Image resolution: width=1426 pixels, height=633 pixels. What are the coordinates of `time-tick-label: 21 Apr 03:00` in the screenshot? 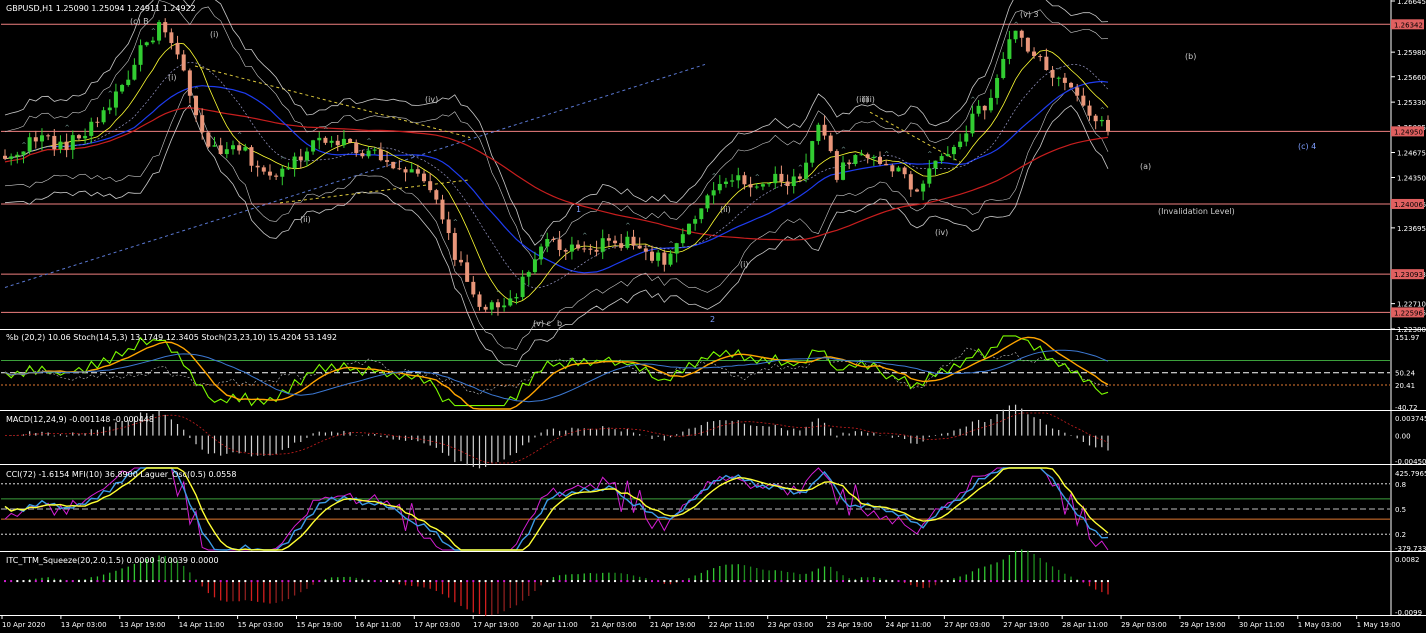 It's located at (614, 625).